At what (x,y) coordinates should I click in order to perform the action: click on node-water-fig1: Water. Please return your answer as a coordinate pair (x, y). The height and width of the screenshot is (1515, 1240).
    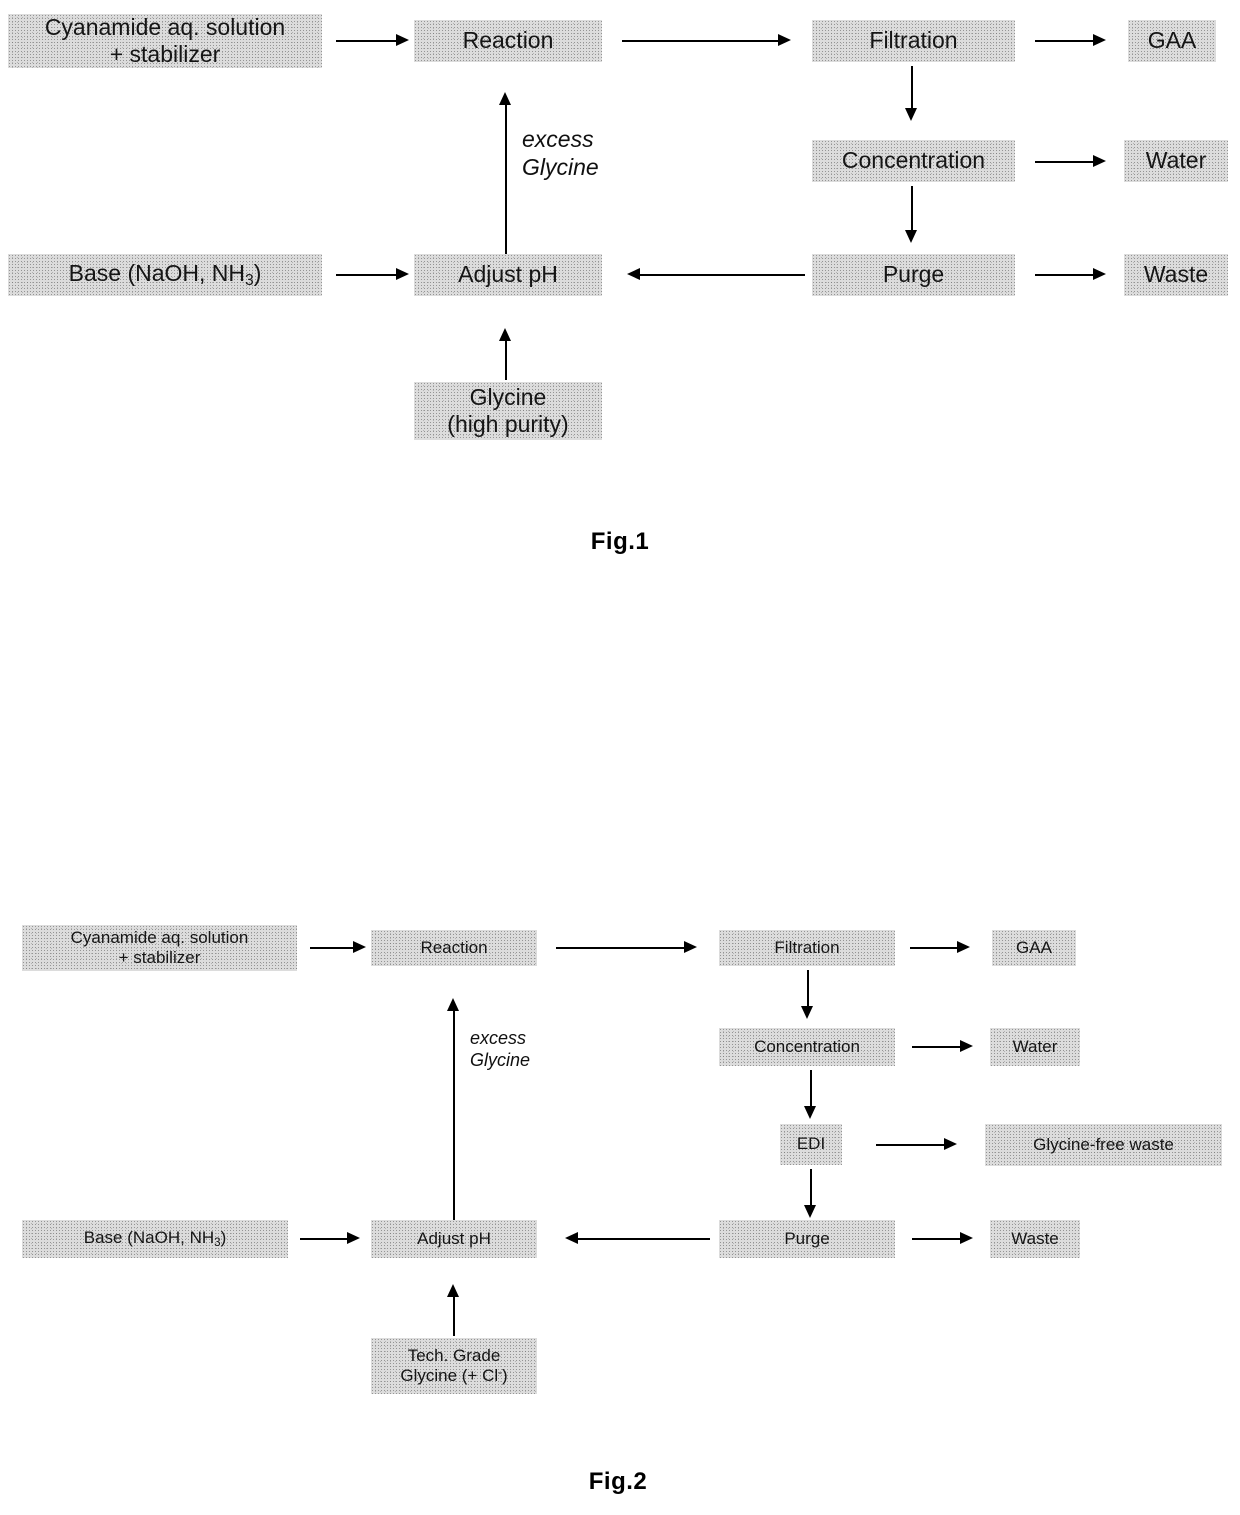
    Looking at the image, I should click on (1176, 161).